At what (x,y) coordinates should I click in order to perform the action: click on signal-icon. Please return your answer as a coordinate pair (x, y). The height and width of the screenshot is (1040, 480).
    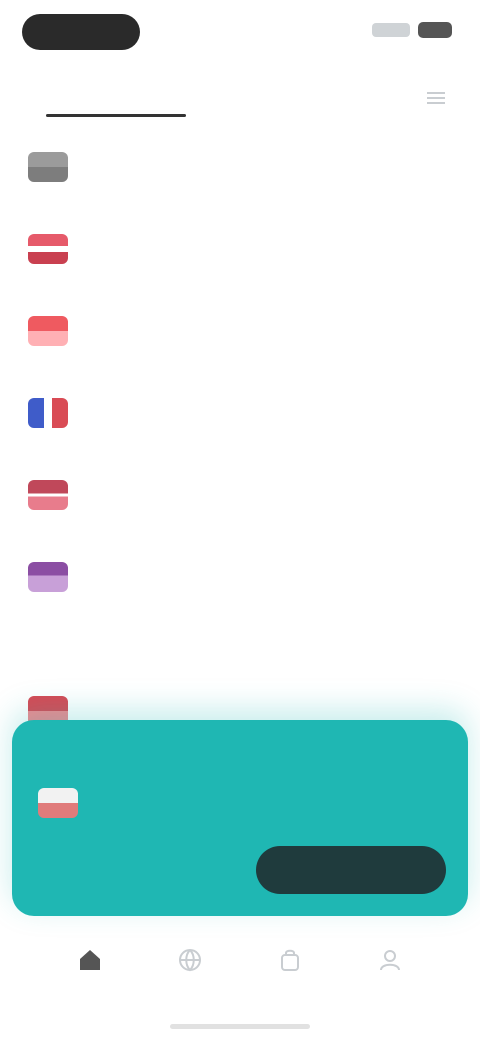
    Looking at the image, I should click on (391, 30).